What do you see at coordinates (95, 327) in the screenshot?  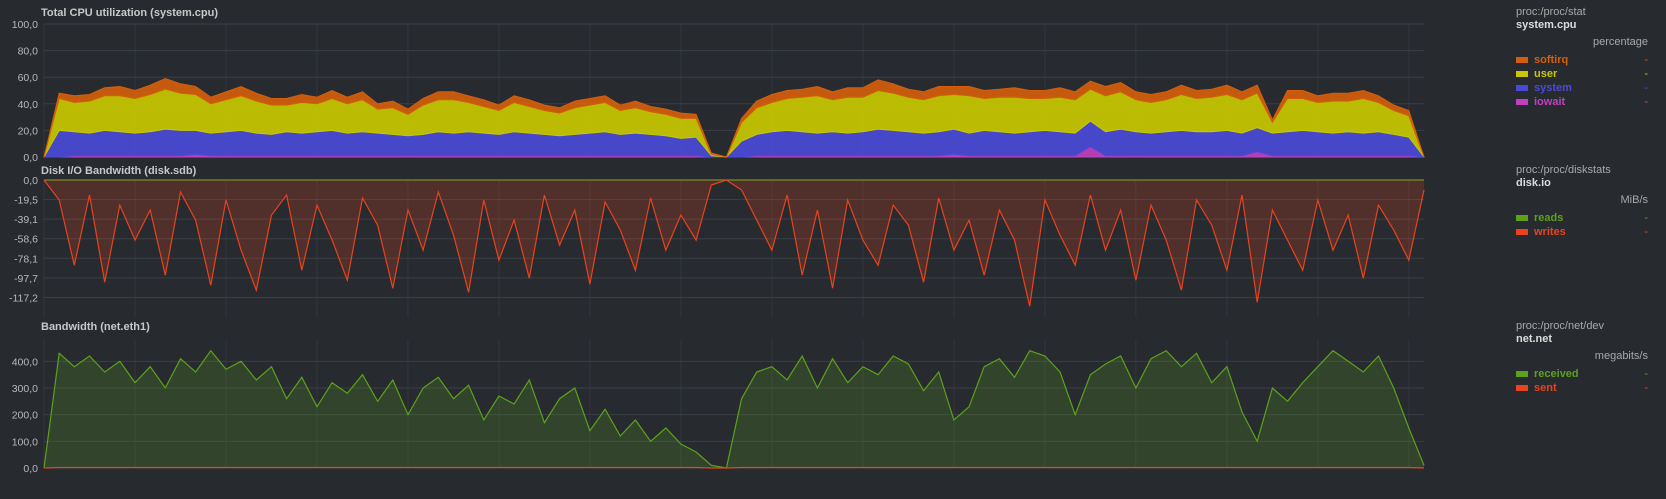 I see `chart-title: Bandwidth (net.eth1)` at bounding box center [95, 327].